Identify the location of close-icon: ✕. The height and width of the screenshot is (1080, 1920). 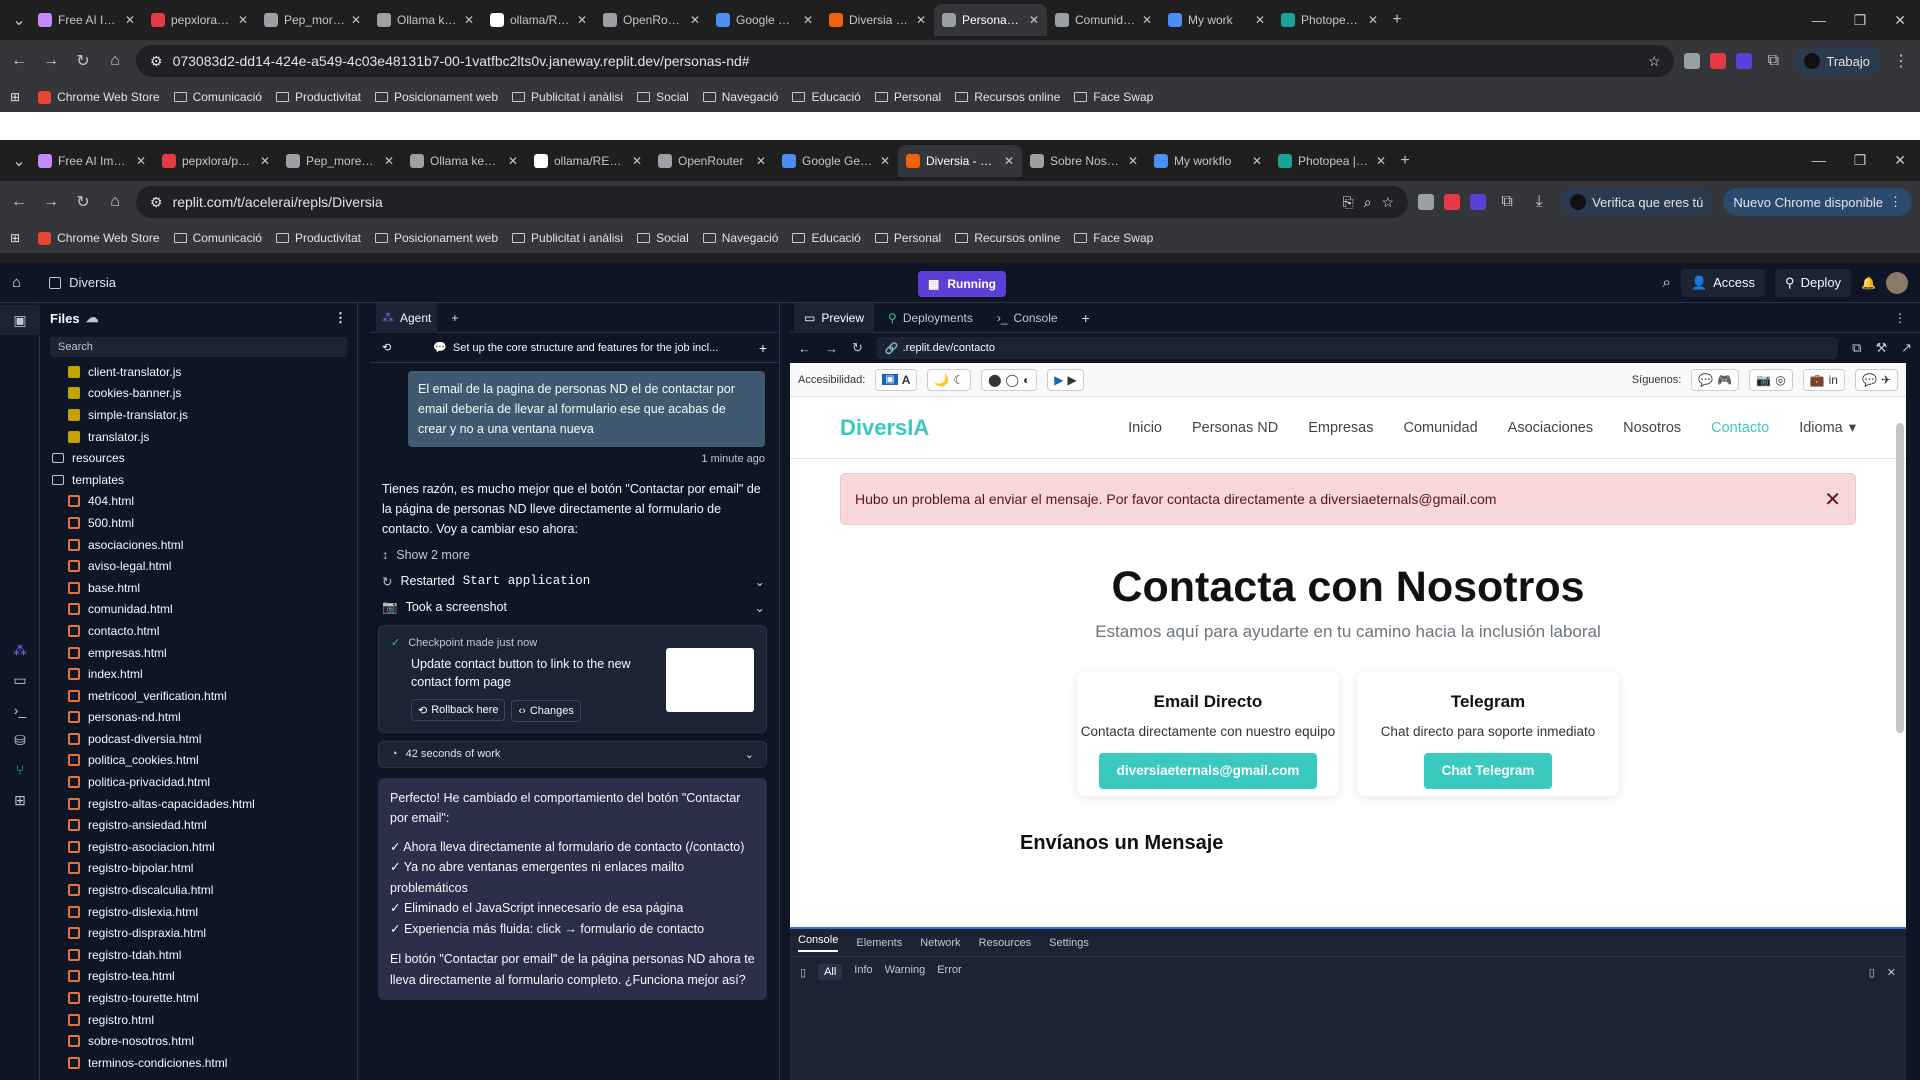
(1832, 499).